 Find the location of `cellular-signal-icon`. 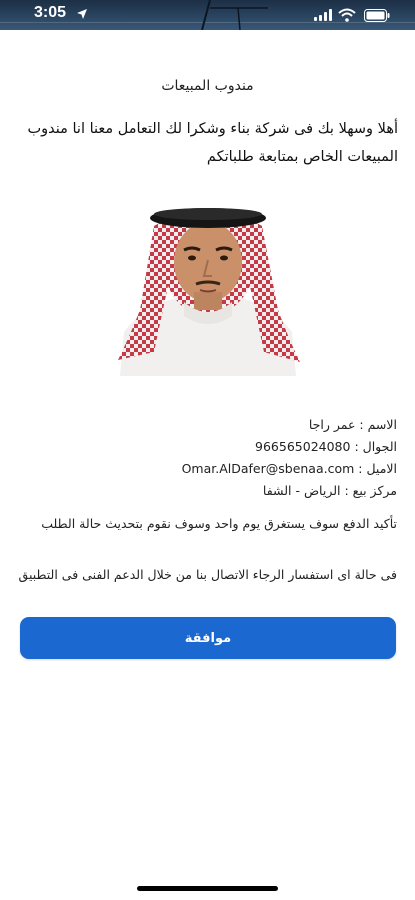

cellular-signal-icon is located at coordinates (323, 15).